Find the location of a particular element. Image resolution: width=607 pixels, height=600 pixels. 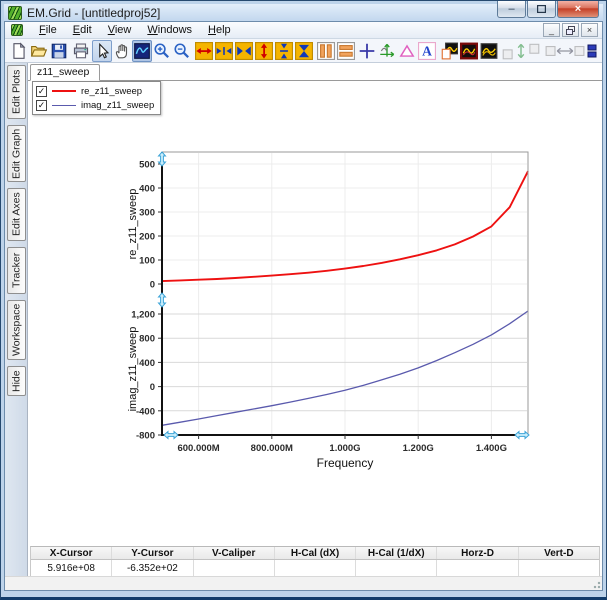

mdi-minimize-button: _ is located at coordinates (551, 30).